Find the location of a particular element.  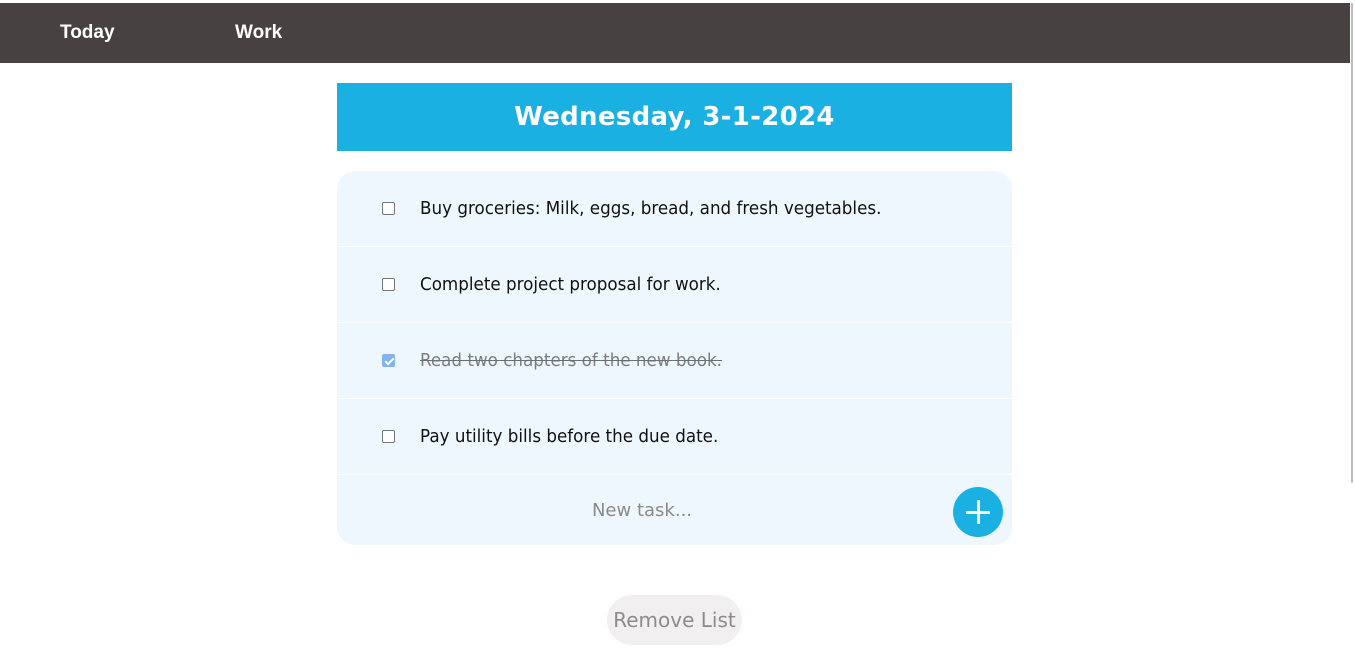

task-text: Read two chapters of the new book. is located at coordinates (571, 360).